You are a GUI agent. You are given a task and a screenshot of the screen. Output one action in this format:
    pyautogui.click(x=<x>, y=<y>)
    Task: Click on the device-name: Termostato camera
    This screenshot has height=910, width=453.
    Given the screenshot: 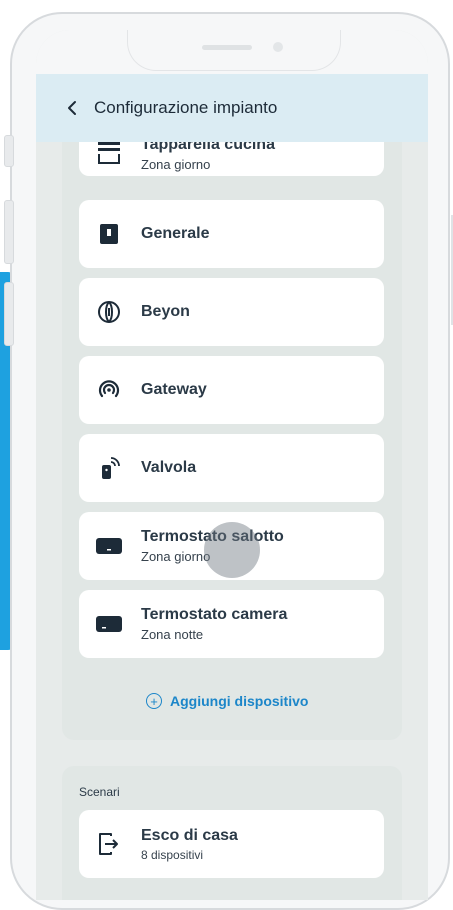 What is the action you would take?
    pyautogui.click(x=214, y=614)
    